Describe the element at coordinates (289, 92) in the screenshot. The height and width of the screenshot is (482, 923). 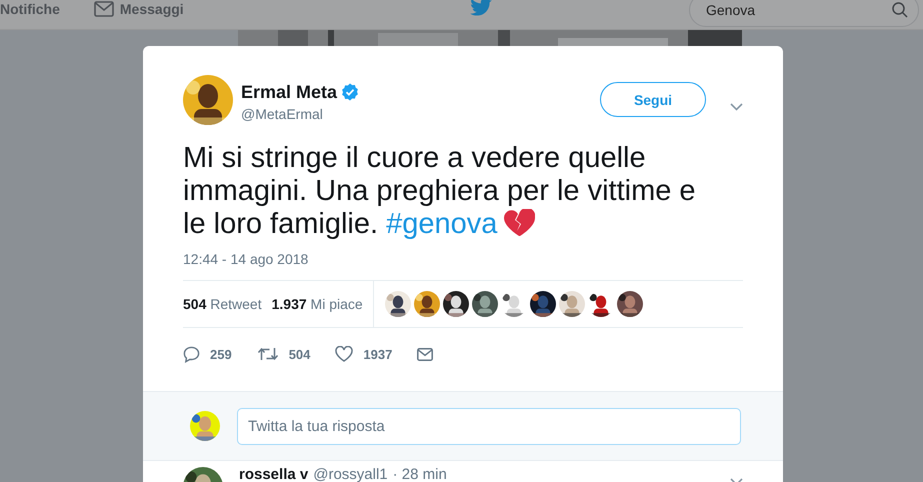
I see `author-name: Ermal Meta` at that location.